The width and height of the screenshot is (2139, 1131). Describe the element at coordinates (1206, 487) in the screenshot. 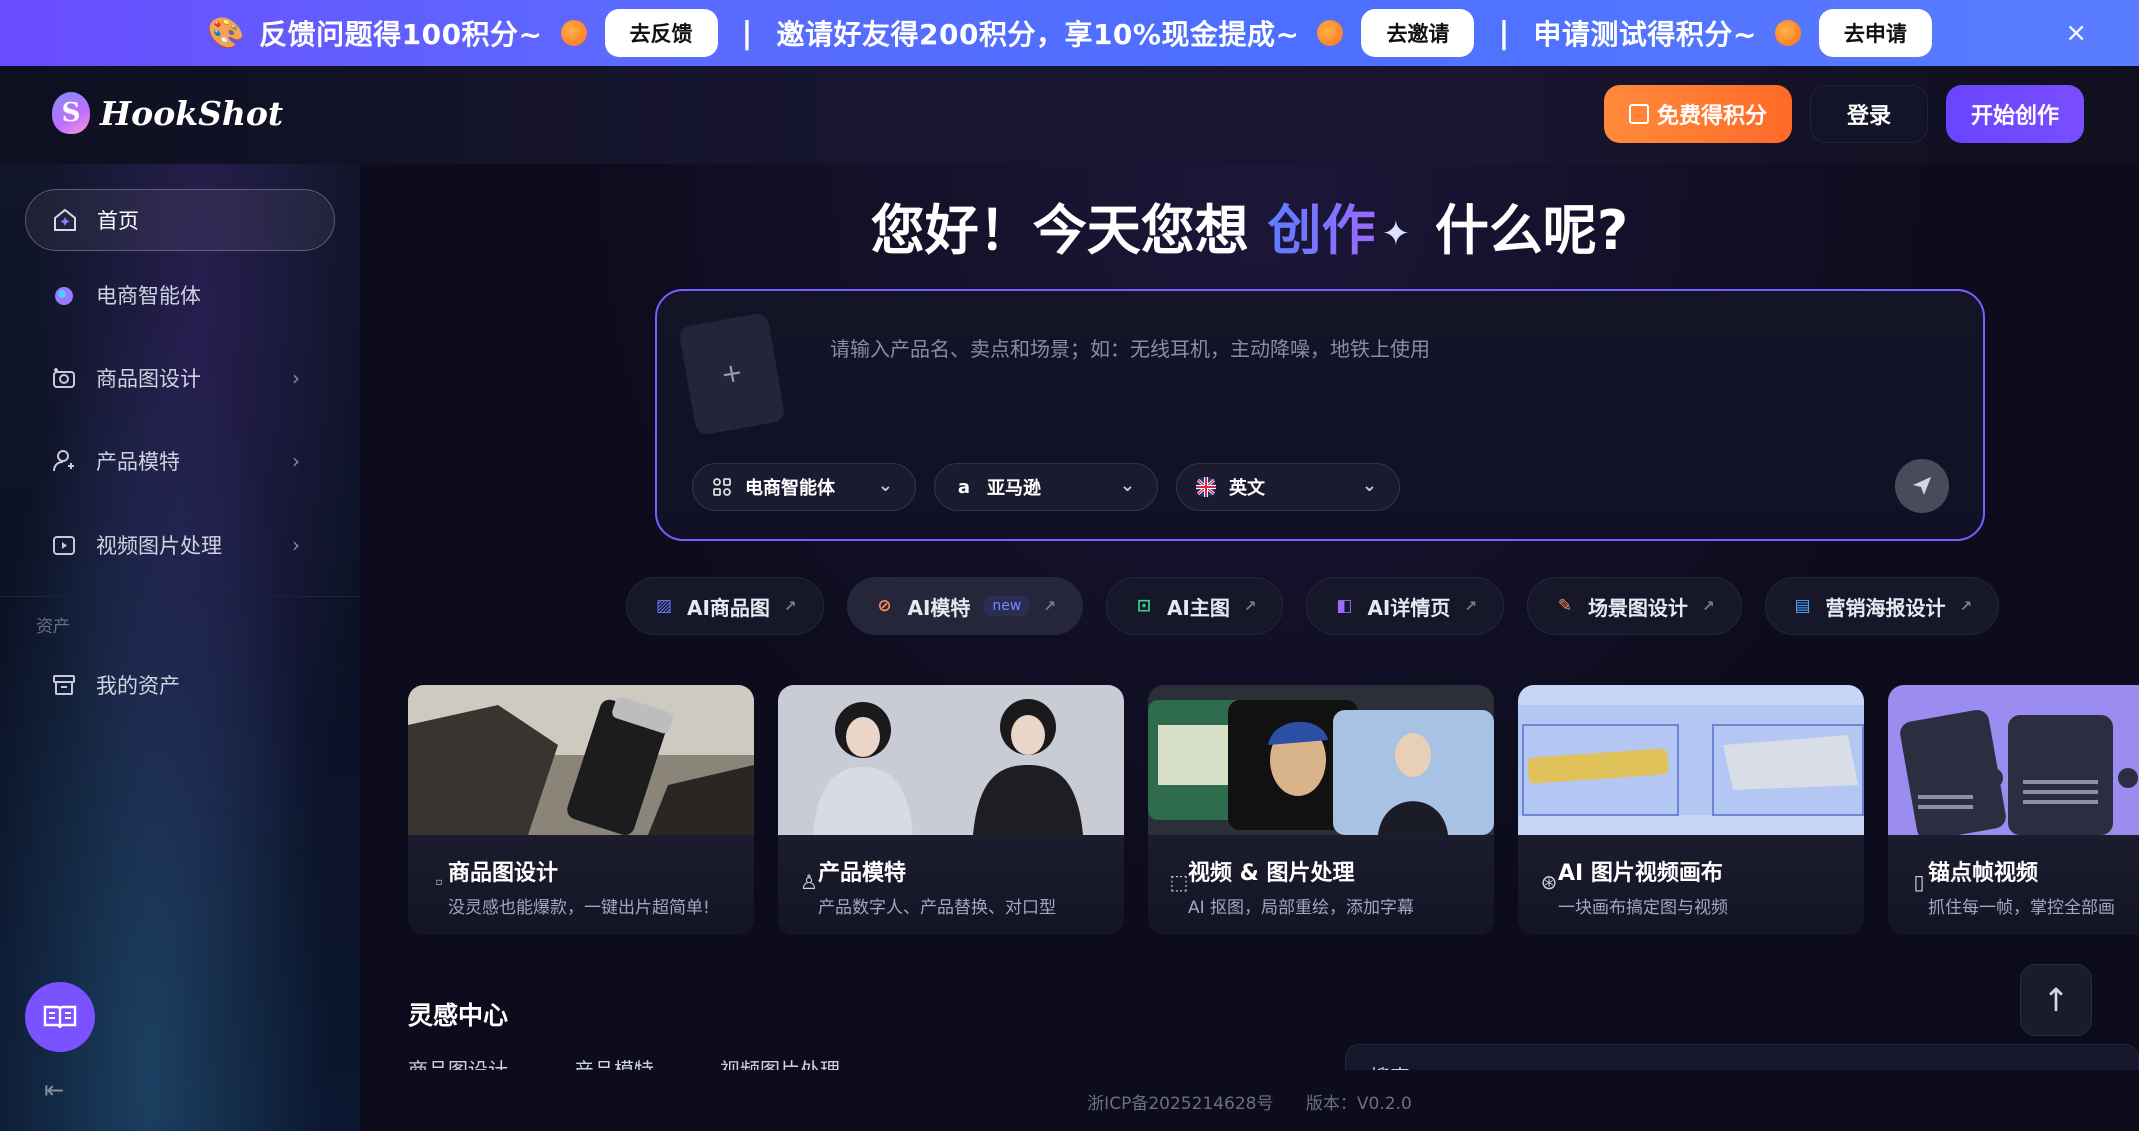

I see `uk-flag-icon` at that location.